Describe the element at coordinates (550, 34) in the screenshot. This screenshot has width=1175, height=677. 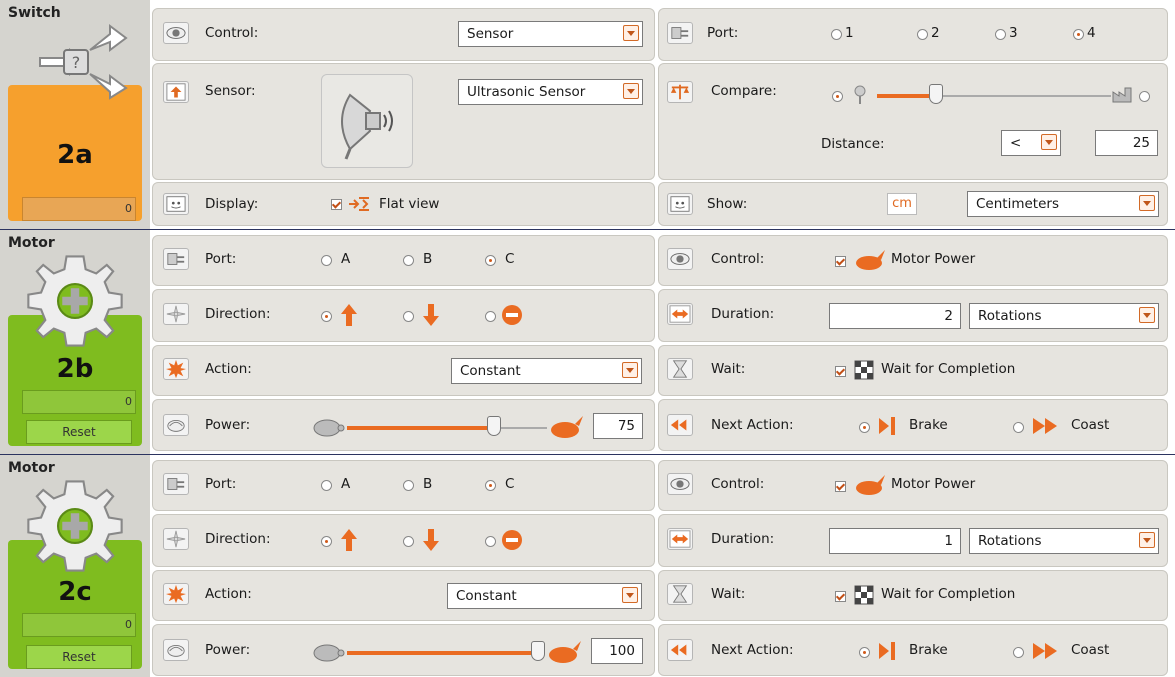
I see `control-dropdown: Sensor` at that location.